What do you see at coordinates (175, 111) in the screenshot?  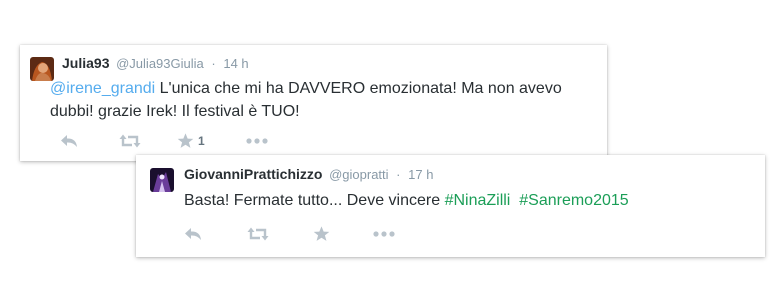 I see `tweet-text-line2: dubbi! grazie Irek! Il festival è TUO!` at bounding box center [175, 111].